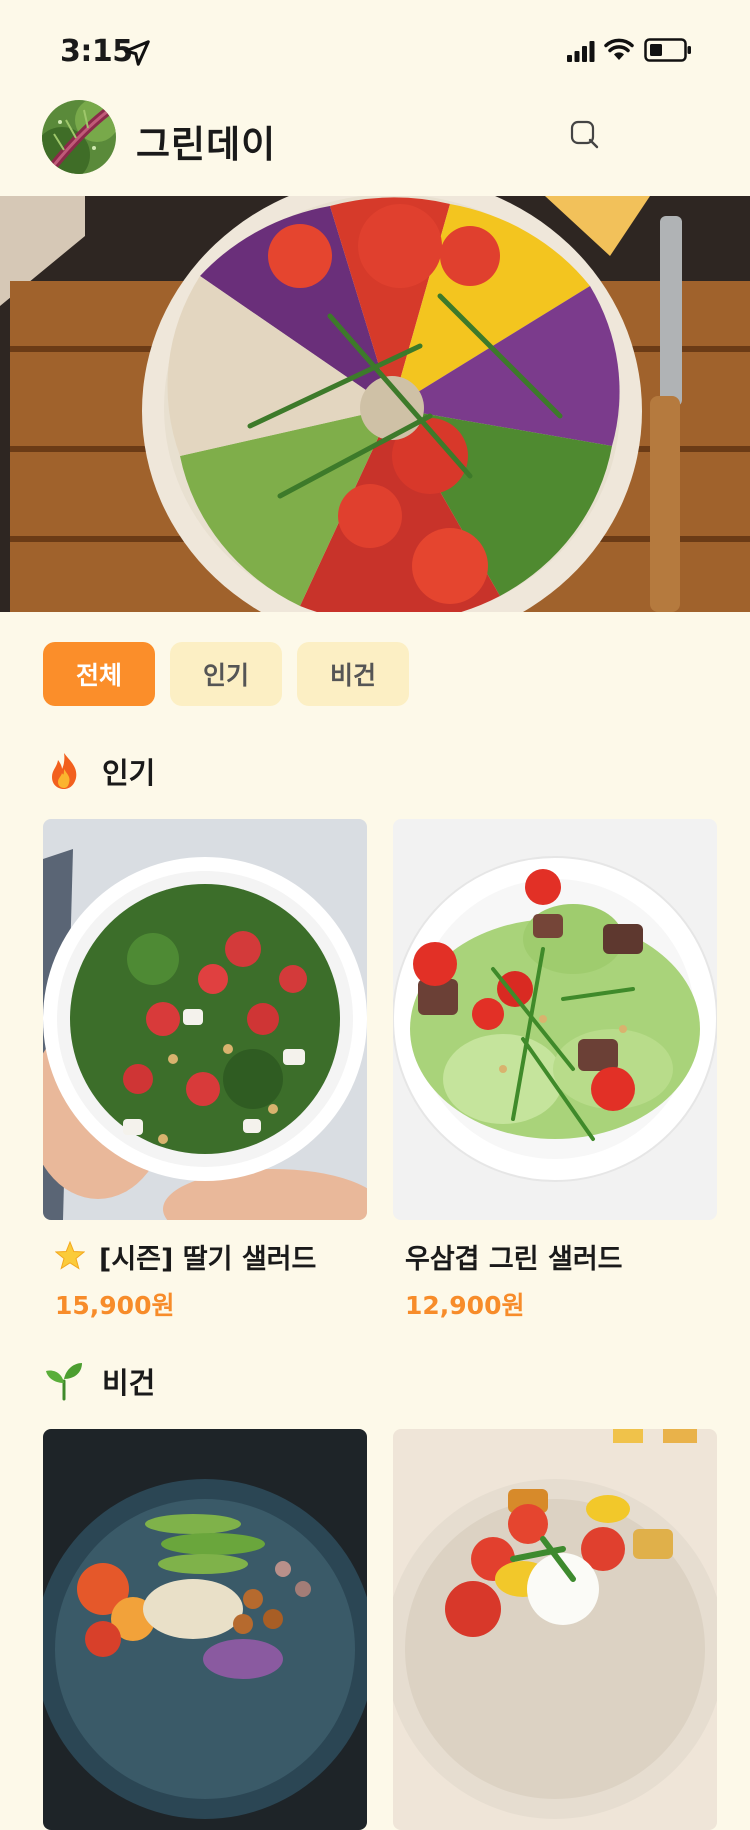 The height and width of the screenshot is (1830, 750). What do you see at coordinates (99, 771) in the screenshot?
I see `section-title-popular: 인기` at bounding box center [99, 771].